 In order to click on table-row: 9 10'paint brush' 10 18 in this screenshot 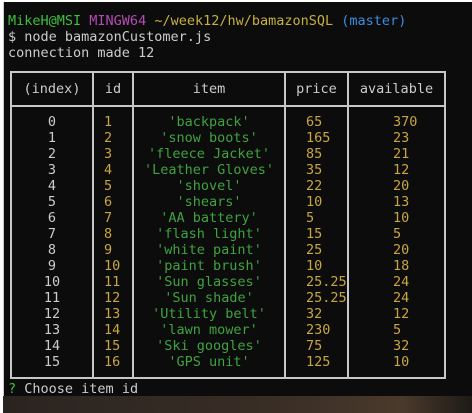, I will do `click(228, 266)`.